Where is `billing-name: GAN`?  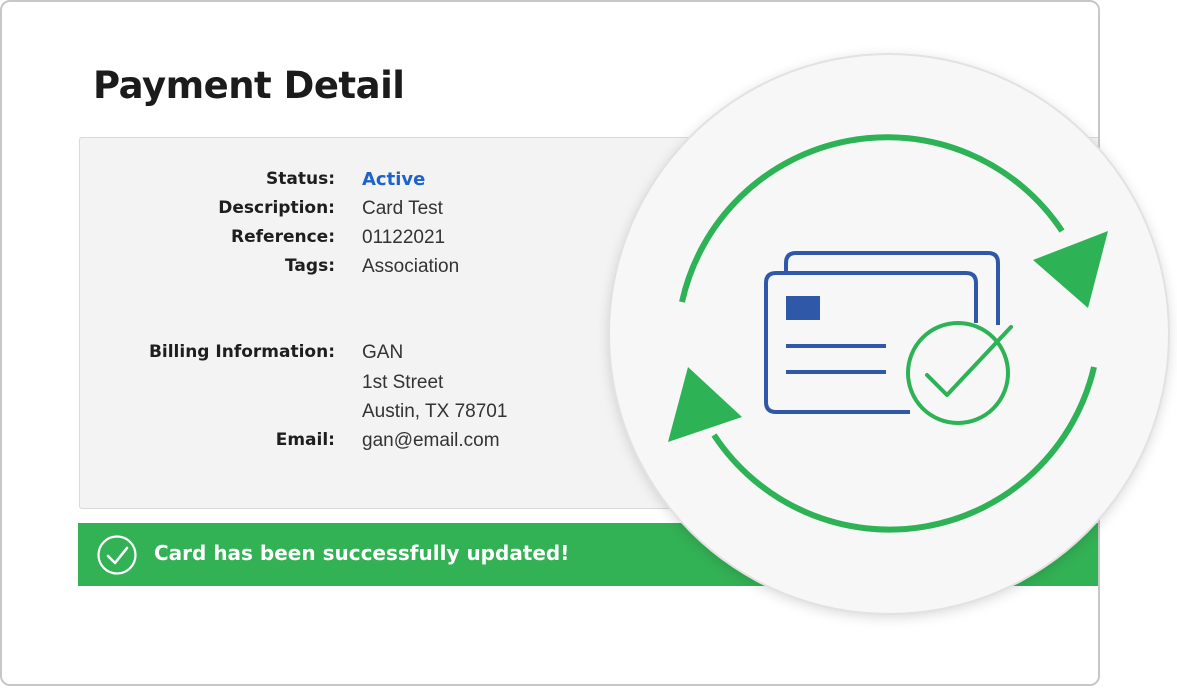
billing-name: GAN is located at coordinates (383, 352).